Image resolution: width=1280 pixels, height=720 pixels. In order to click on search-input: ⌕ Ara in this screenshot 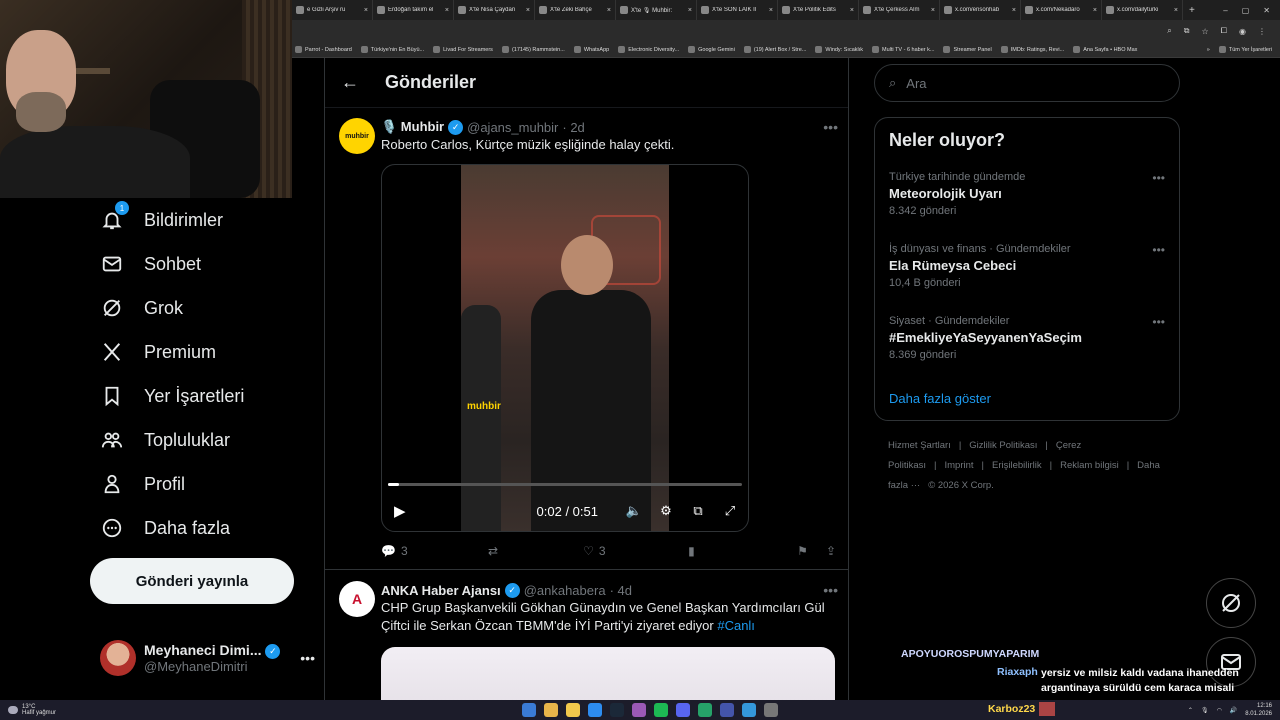, I will do `click(1027, 83)`.